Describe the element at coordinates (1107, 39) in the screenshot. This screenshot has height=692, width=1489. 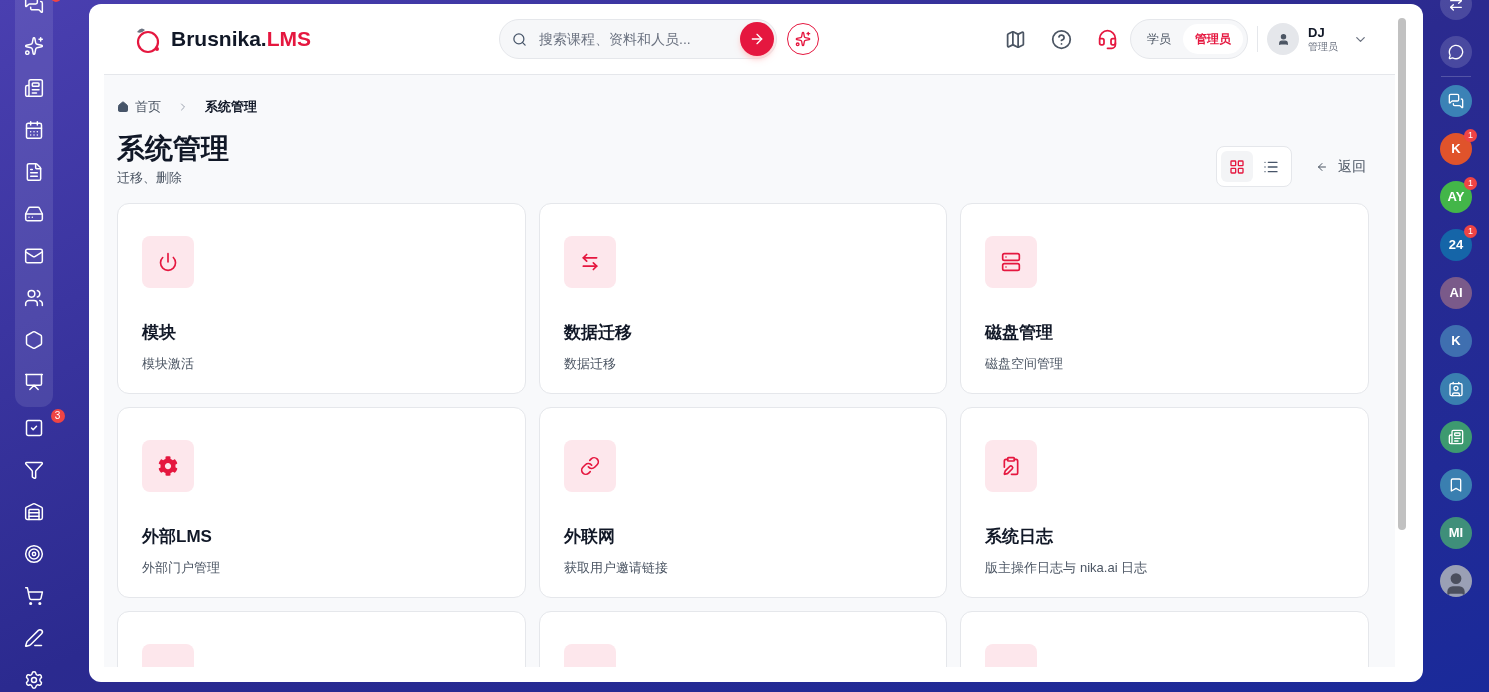
I see `headset-icon` at that location.